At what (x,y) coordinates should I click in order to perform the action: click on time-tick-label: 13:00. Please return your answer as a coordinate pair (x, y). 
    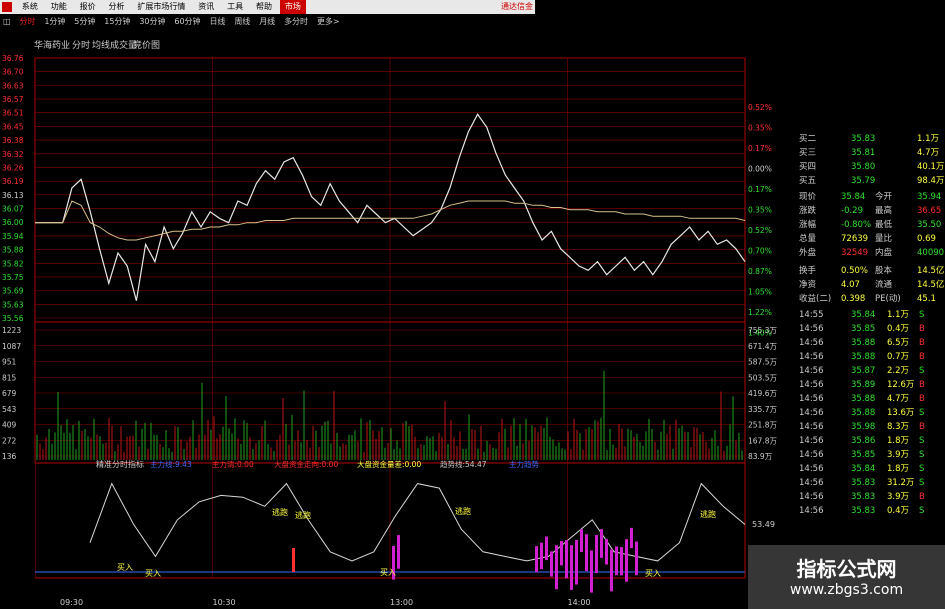
    Looking at the image, I should click on (401, 602).